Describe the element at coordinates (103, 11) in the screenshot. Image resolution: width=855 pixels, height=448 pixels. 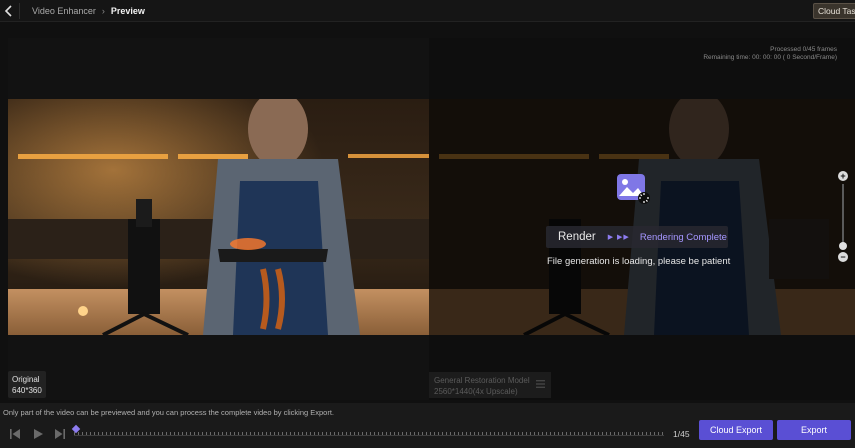
I see `chevron-right-icon: ›` at that location.